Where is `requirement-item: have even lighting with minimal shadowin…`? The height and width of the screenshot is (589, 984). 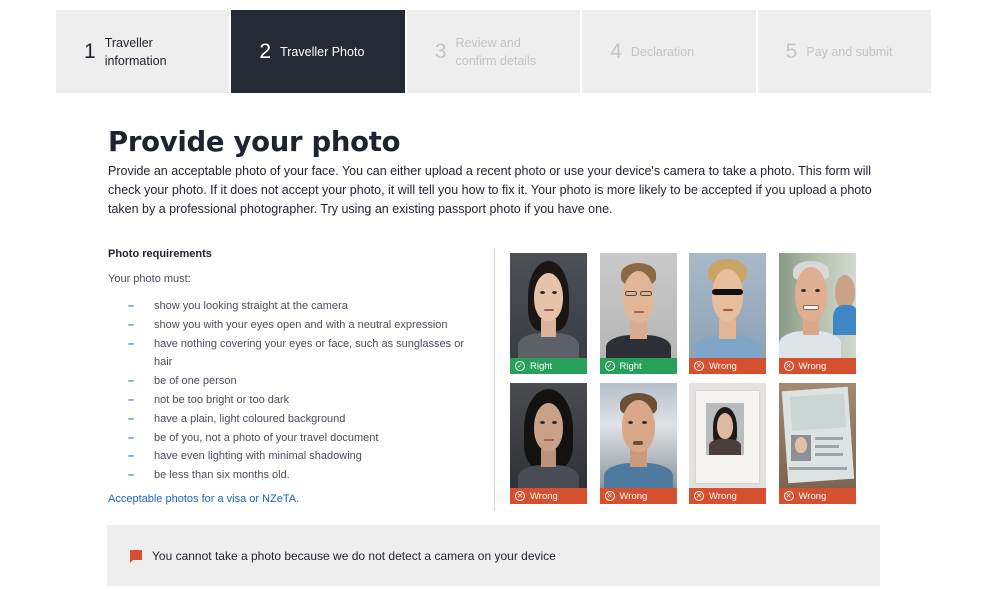
requirement-item: have even lighting with minimal shadowin… is located at coordinates (298, 456).